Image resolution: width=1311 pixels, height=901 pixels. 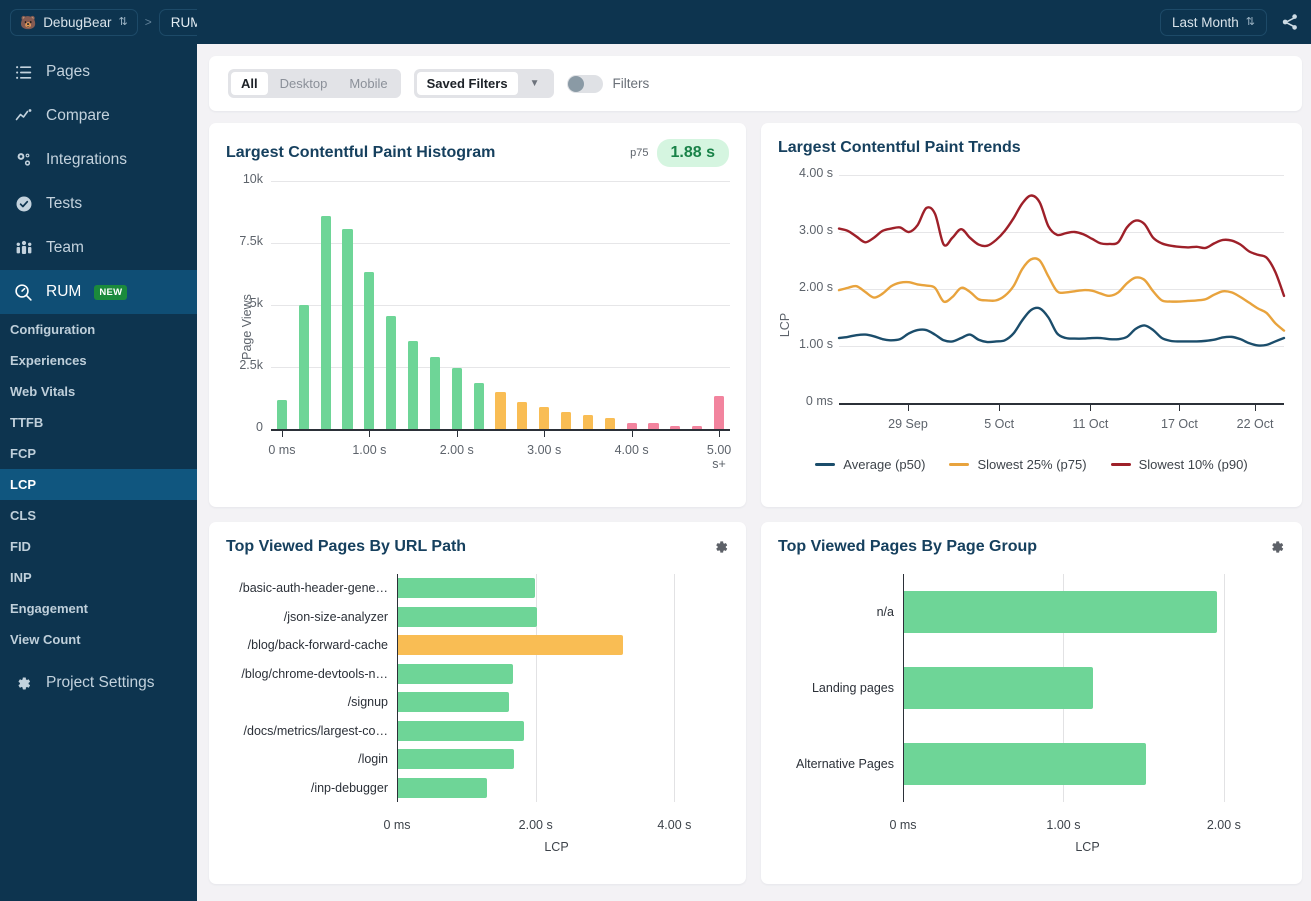 I want to click on sidebar-item-label: Pages, so click(x=68, y=71).